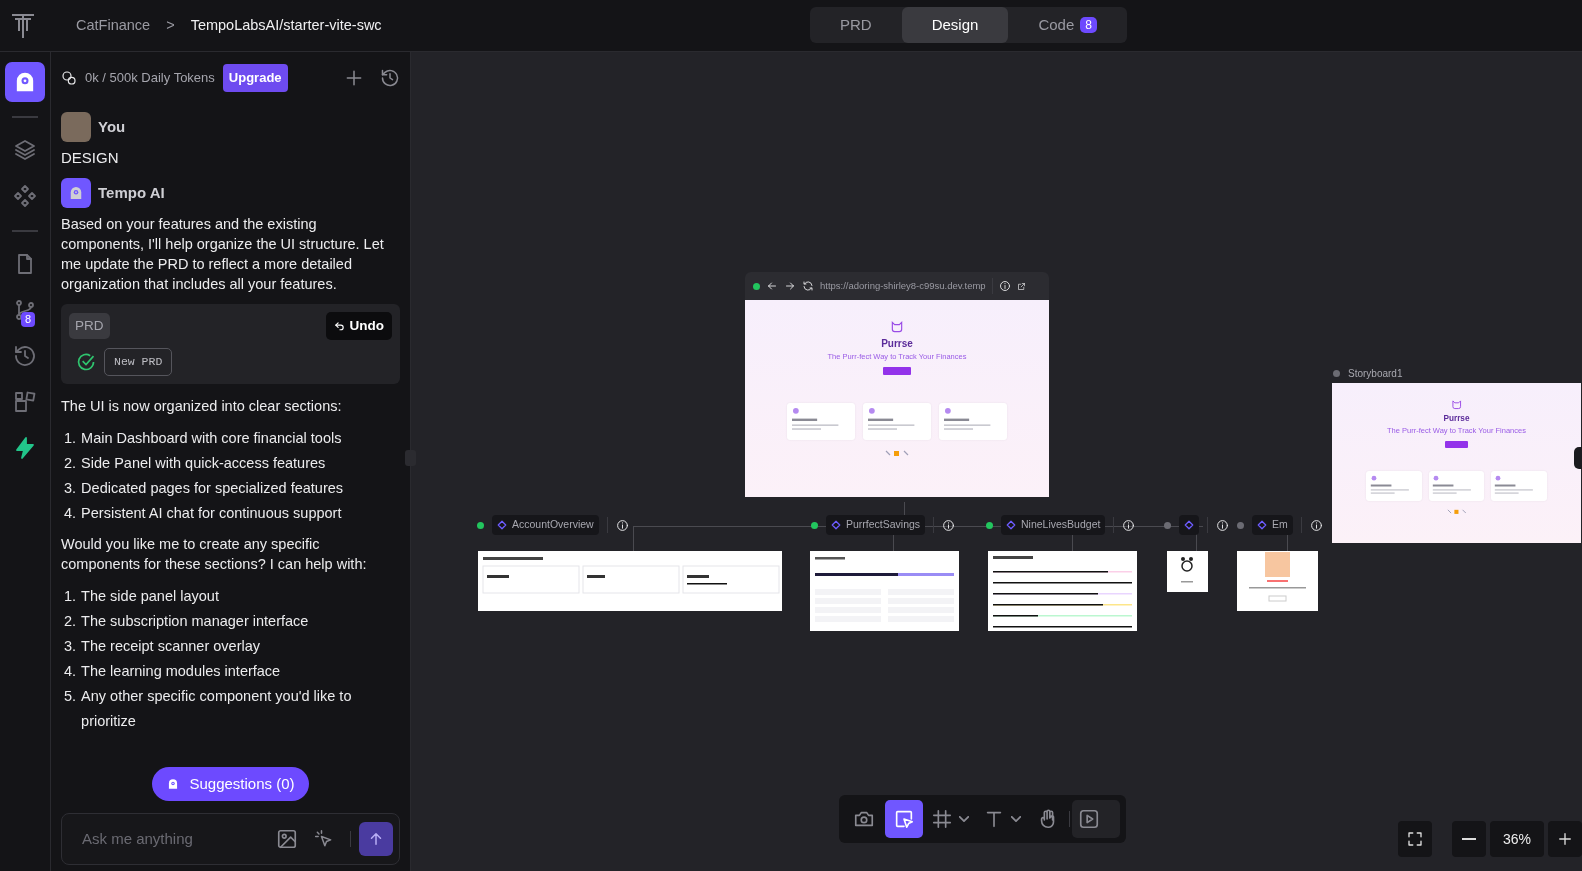  What do you see at coordinates (112, 127) in the screenshot?
I see `user-name: You` at bounding box center [112, 127].